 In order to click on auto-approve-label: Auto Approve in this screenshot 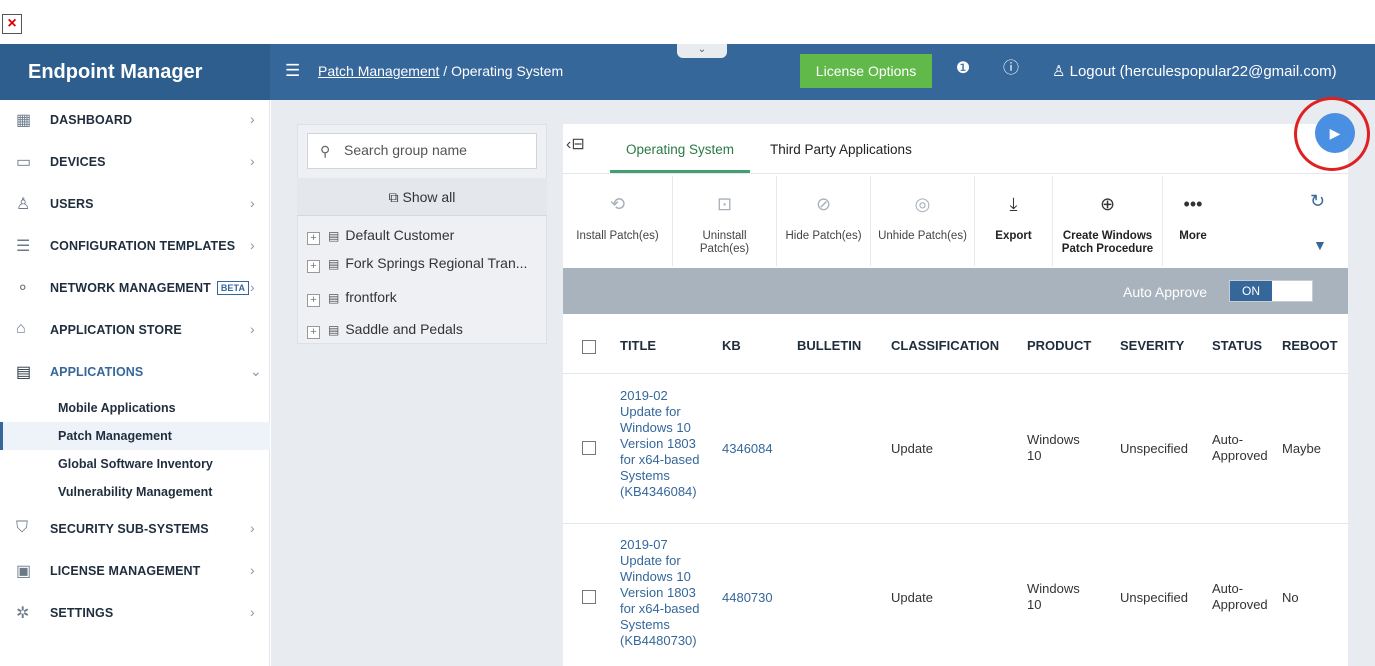, I will do `click(1165, 292)`.